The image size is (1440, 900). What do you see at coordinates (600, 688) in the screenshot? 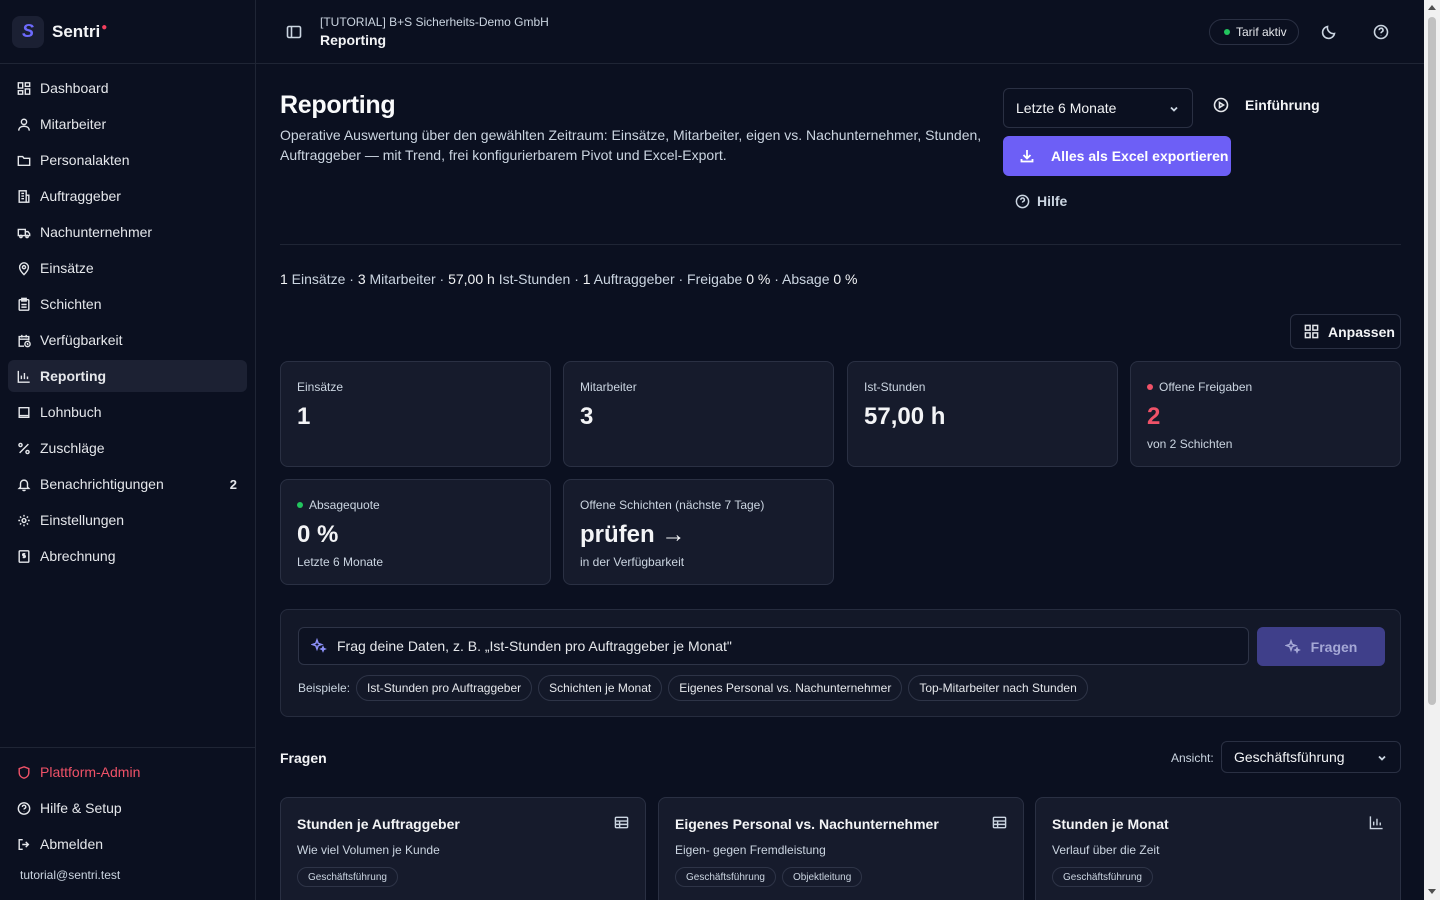
I see `example-chip: Schichten je Monat` at bounding box center [600, 688].